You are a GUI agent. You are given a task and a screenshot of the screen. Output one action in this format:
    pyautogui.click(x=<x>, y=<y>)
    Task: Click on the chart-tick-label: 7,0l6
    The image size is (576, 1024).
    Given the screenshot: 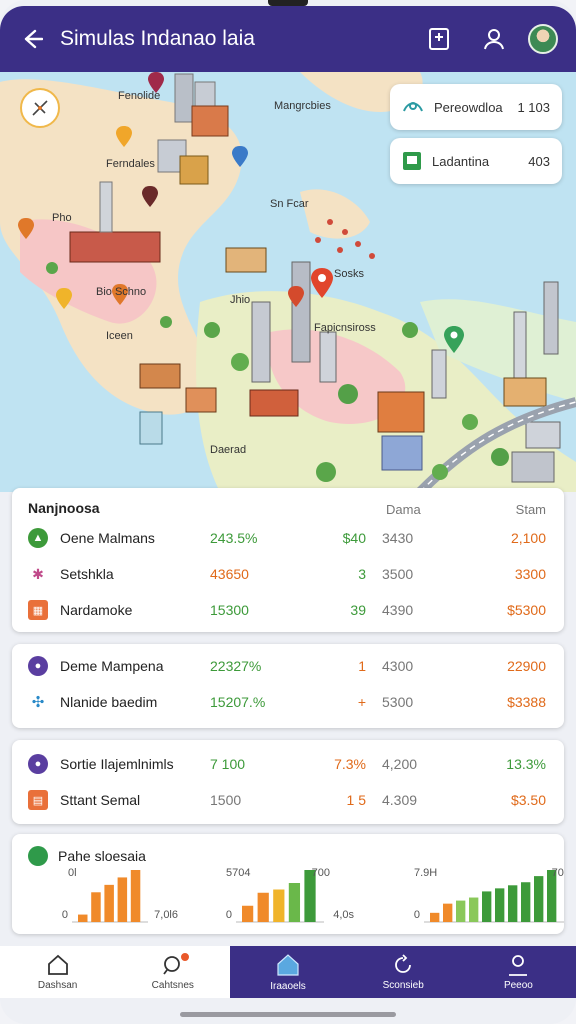 What is the action you would take?
    pyautogui.click(x=166, y=915)
    